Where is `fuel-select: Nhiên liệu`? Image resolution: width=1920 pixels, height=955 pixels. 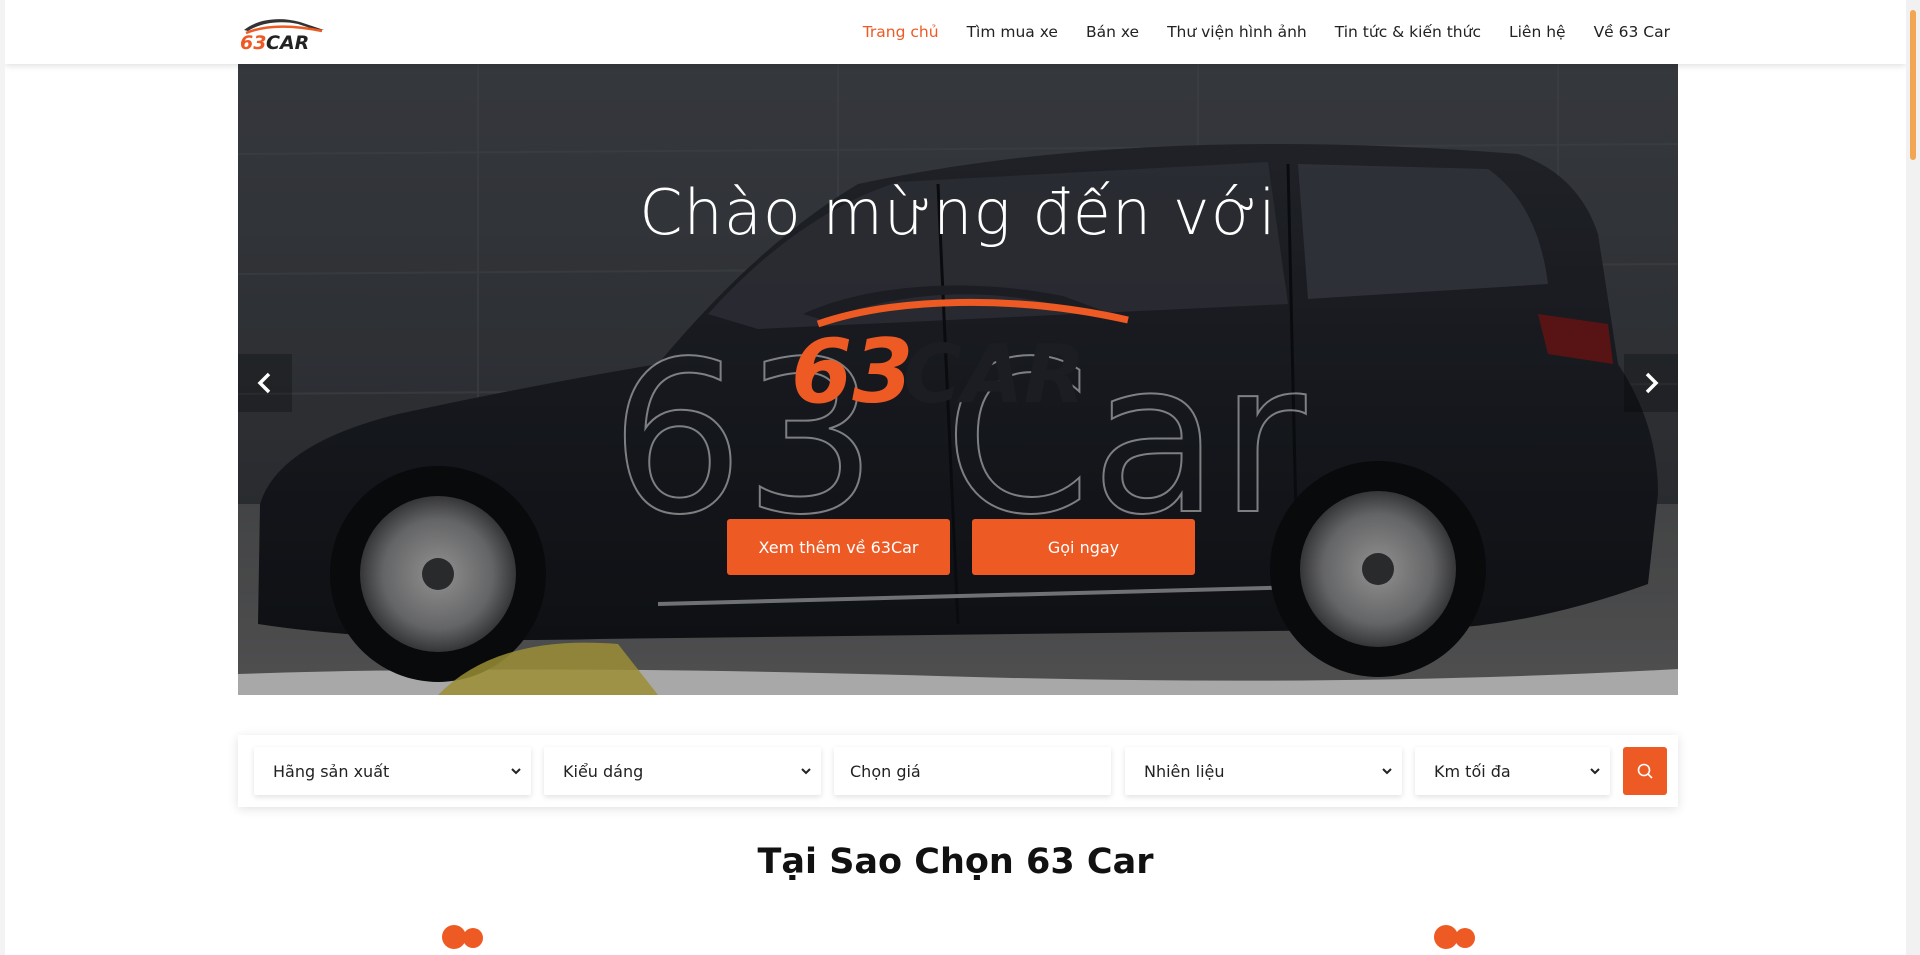
fuel-select: Nhiên liệu is located at coordinates (1263, 771).